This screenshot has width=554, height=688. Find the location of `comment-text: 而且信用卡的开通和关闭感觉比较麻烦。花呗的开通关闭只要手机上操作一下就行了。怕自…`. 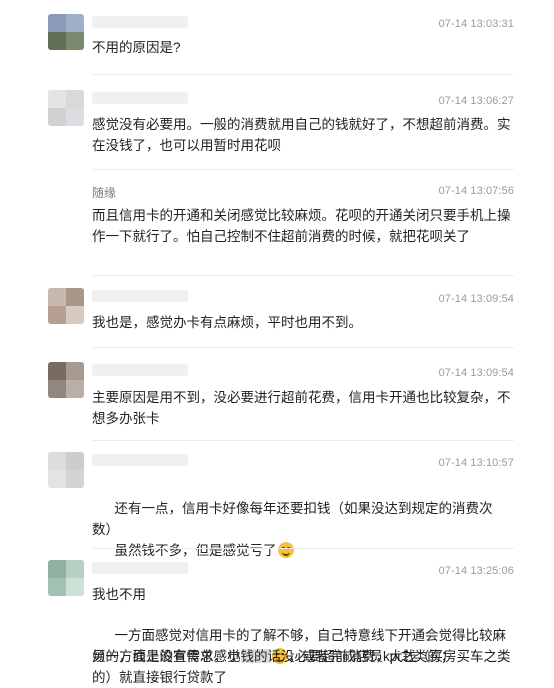

comment-text: 而且信用卡的开通和关闭感觉比较麻烦。花呗的开通关闭只要手机上操作一下就行了。怕自… is located at coordinates (301, 226).